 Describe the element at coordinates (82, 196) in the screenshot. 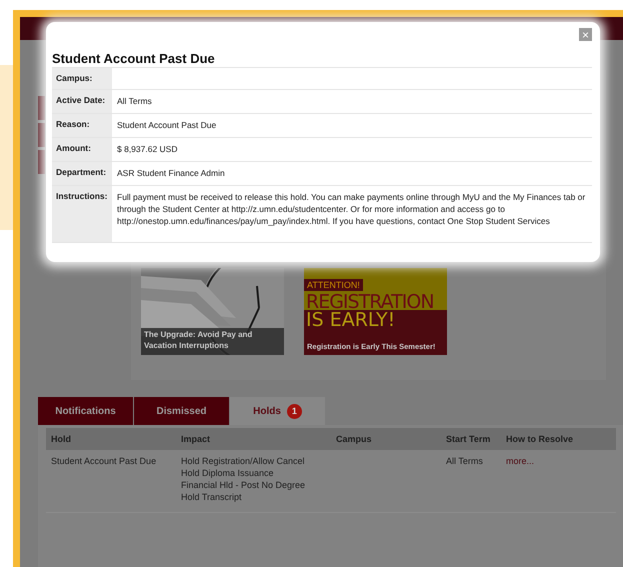

I see `field-label: Instructions:` at that location.